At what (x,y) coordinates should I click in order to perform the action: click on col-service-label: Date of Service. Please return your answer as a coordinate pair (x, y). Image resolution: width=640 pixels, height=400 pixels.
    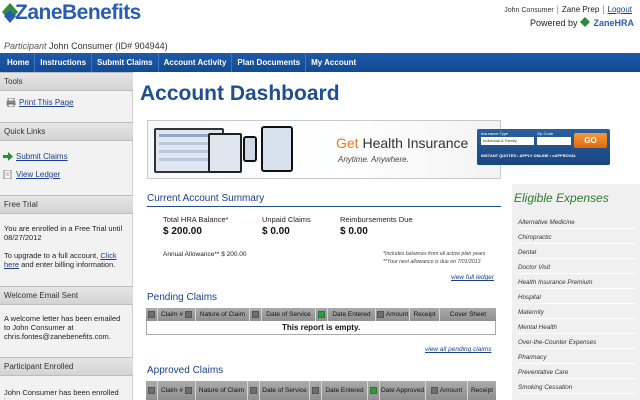
    Looking at the image, I should click on (284, 390).